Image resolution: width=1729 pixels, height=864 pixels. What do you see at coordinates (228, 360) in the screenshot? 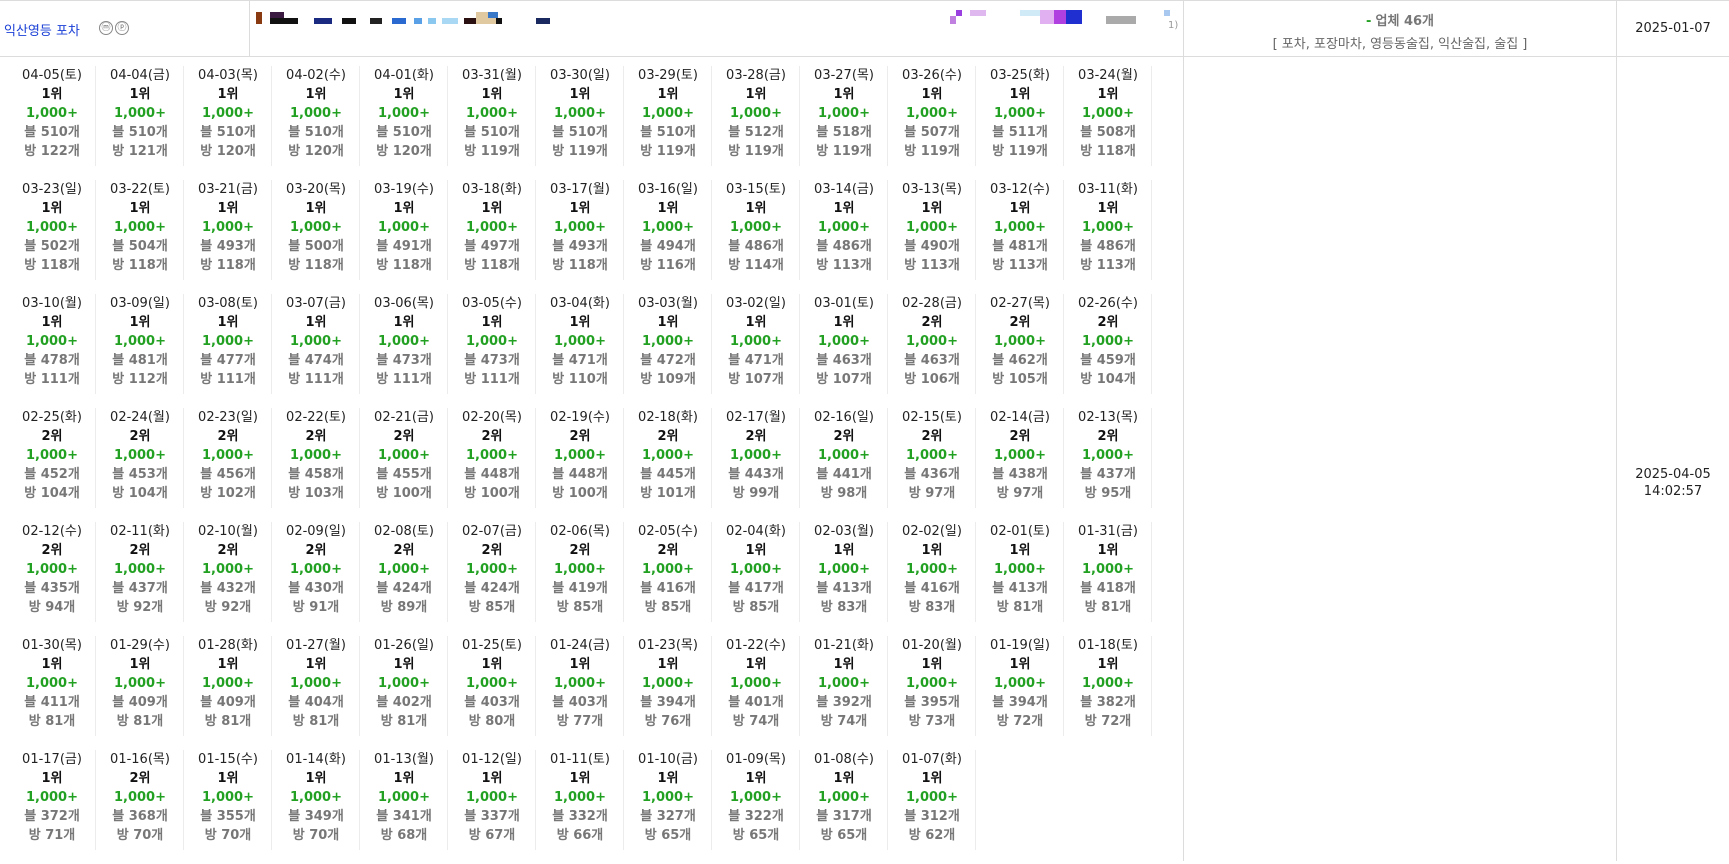
I see `day-blog-count: 블 477개` at bounding box center [228, 360].